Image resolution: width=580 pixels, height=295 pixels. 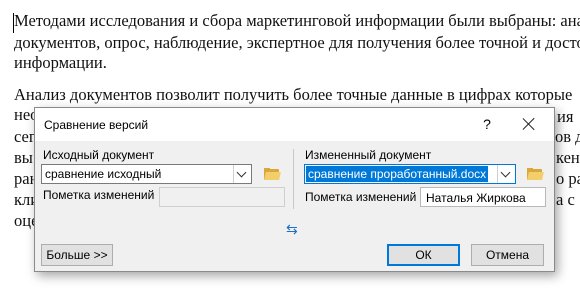 What do you see at coordinates (77, 255) in the screenshot?
I see `more-button: Больше >>` at bounding box center [77, 255].